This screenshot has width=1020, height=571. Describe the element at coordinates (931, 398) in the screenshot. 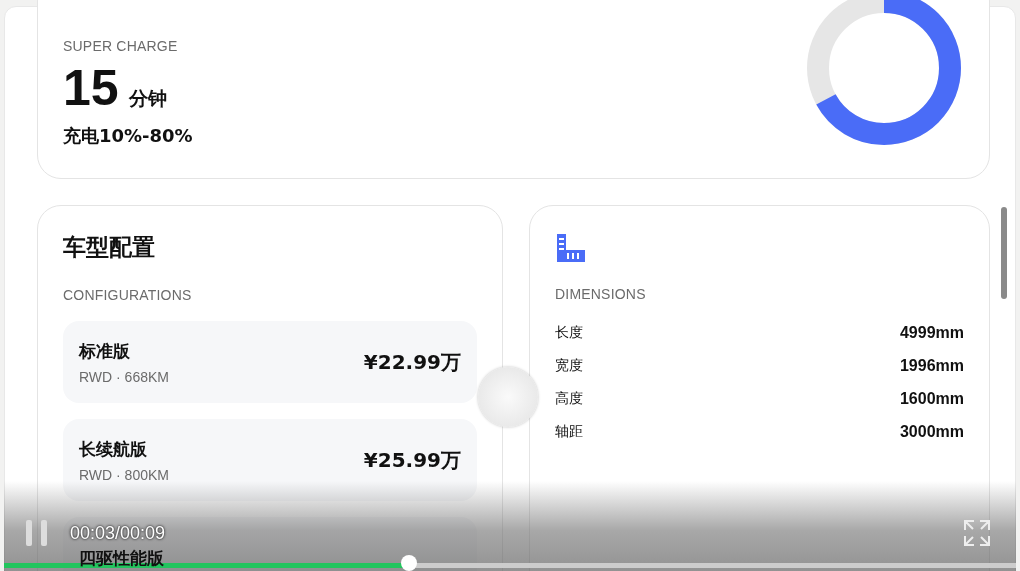

I see `dimension-value: 1600mm` at that location.